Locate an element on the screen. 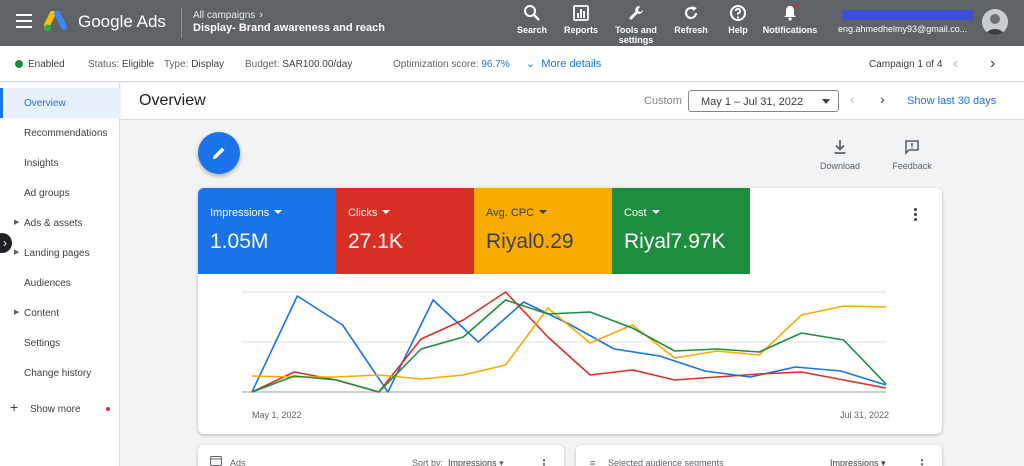 The height and width of the screenshot is (466, 1024). sidebar-item-label: Ads & assets is located at coordinates (53, 223).